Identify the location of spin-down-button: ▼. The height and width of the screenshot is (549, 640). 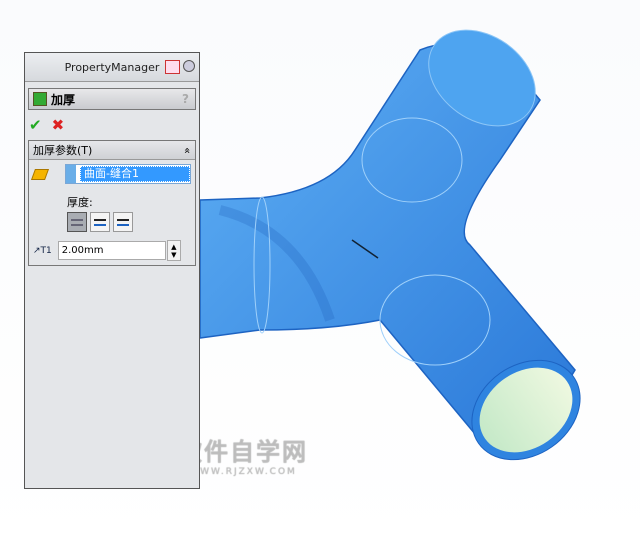
(173, 255).